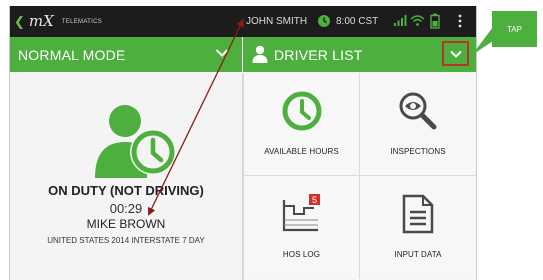 Image resolution: width=543 pixels, height=280 pixels. What do you see at coordinates (196, 117) in the screenshot?
I see `annotation-arrow` at bounding box center [196, 117].